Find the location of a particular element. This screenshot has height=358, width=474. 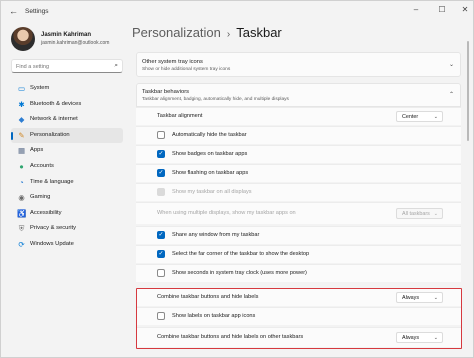

gaming-icon: ◉ is located at coordinates (21, 198).